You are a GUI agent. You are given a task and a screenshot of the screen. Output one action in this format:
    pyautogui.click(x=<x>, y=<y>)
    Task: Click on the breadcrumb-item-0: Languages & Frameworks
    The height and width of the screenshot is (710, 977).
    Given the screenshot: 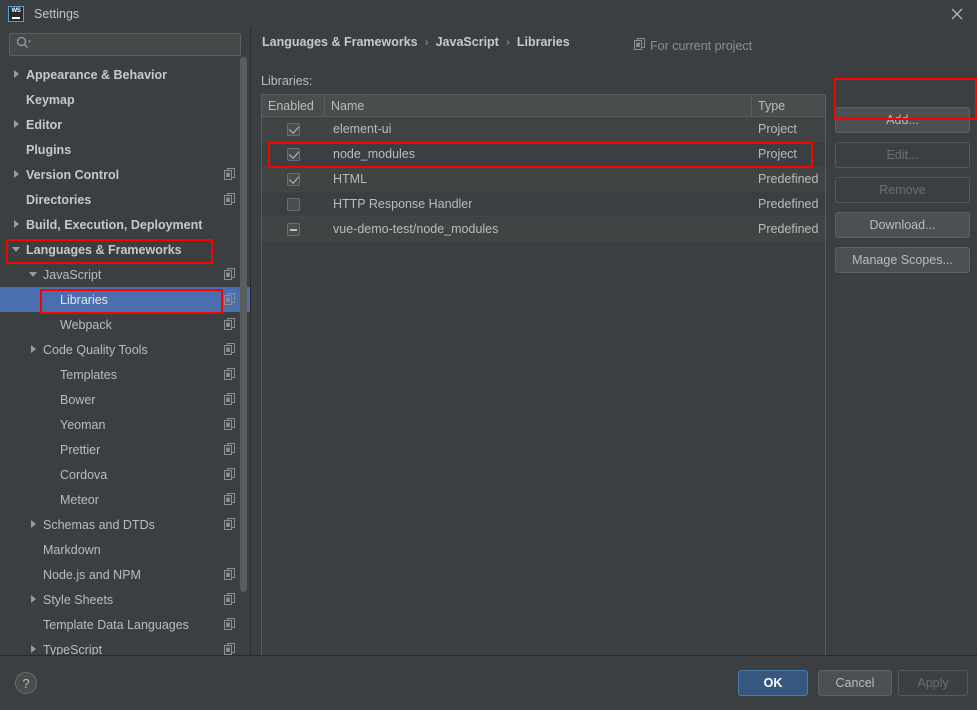 What is the action you would take?
    pyautogui.click(x=340, y=42)
    